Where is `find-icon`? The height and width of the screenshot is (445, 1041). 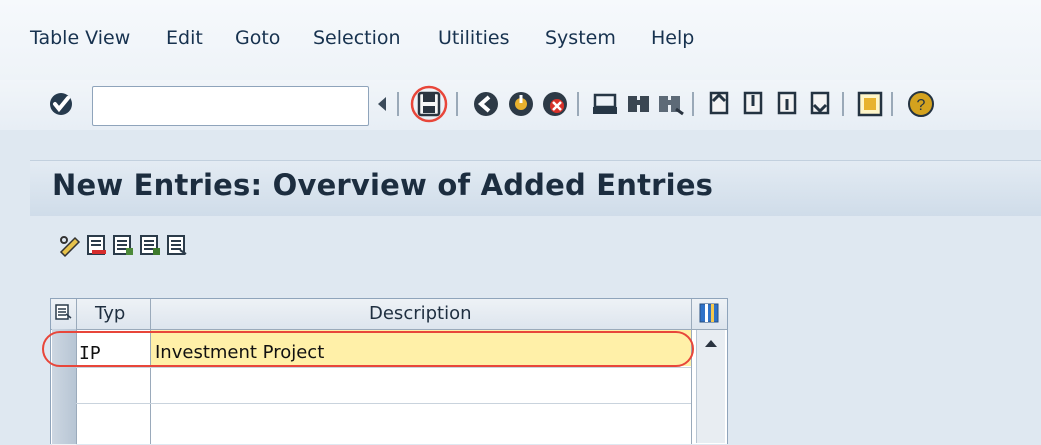 find-icon is located at coordinates (639, 104).